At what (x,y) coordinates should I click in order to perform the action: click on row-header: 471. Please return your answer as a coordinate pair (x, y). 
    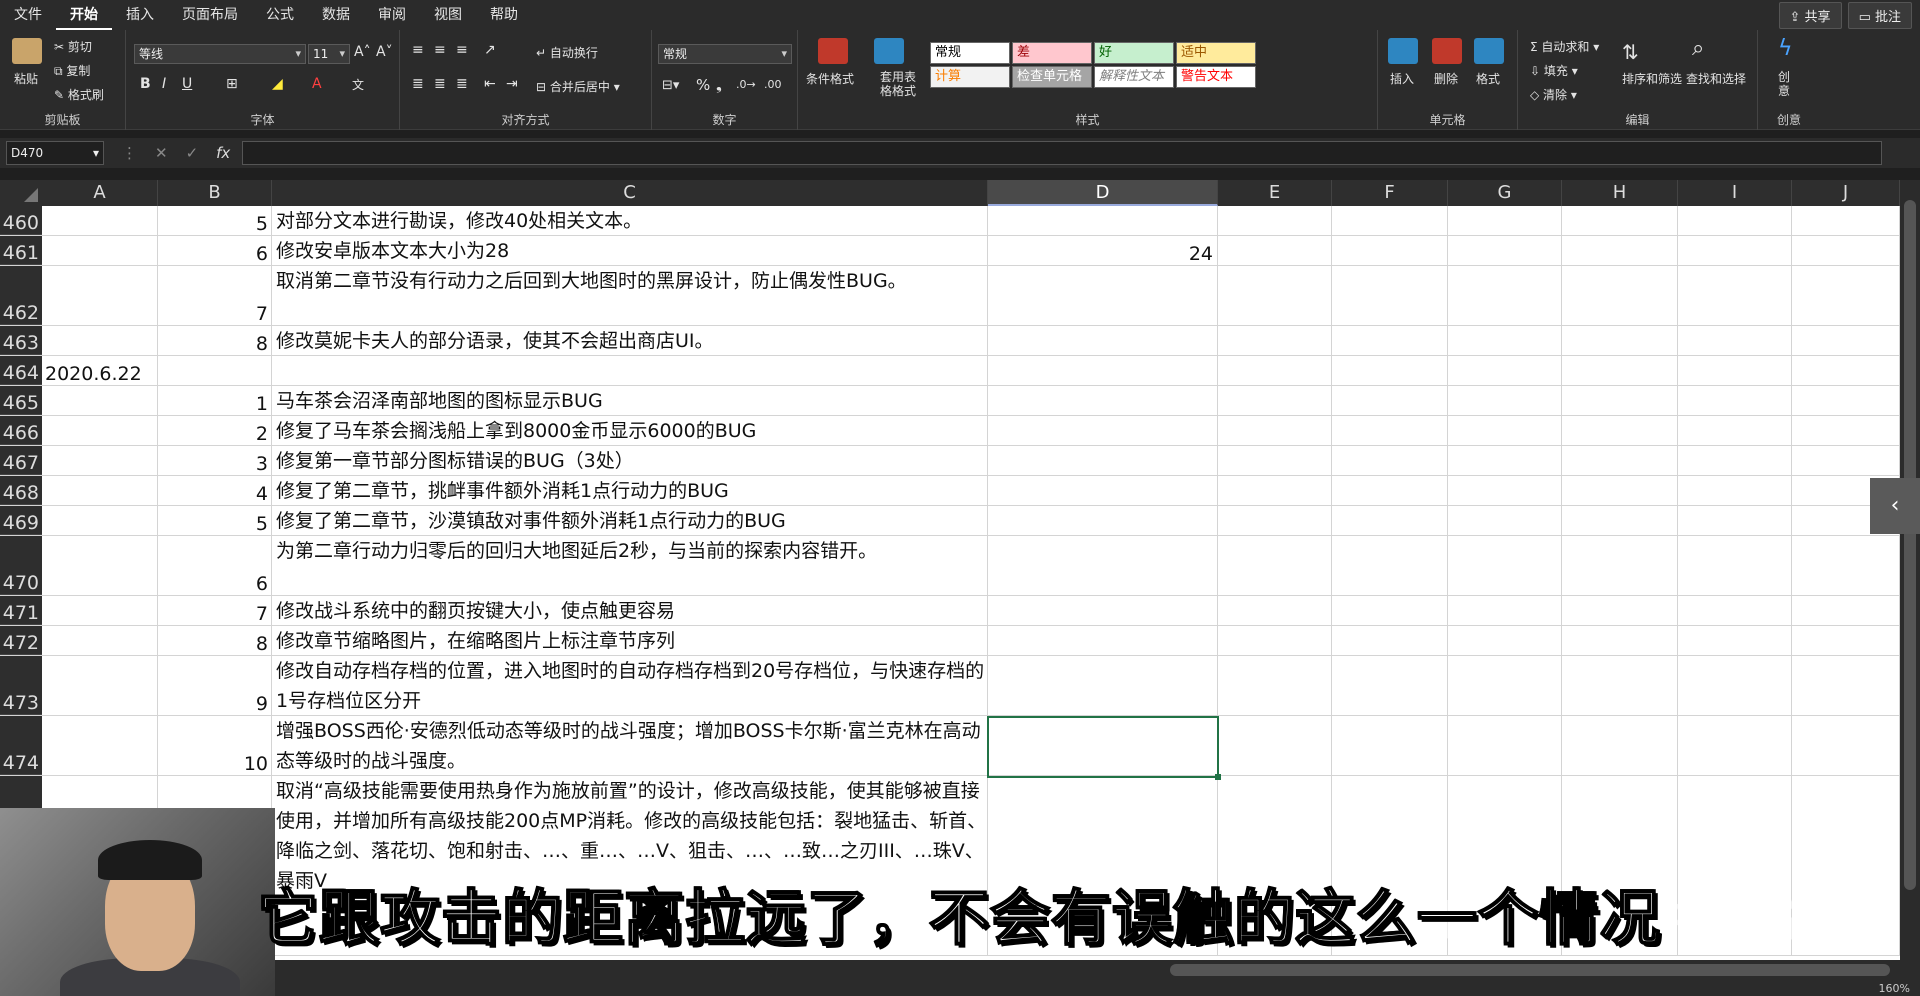
    Looking at the image, I should click on (21, 610).